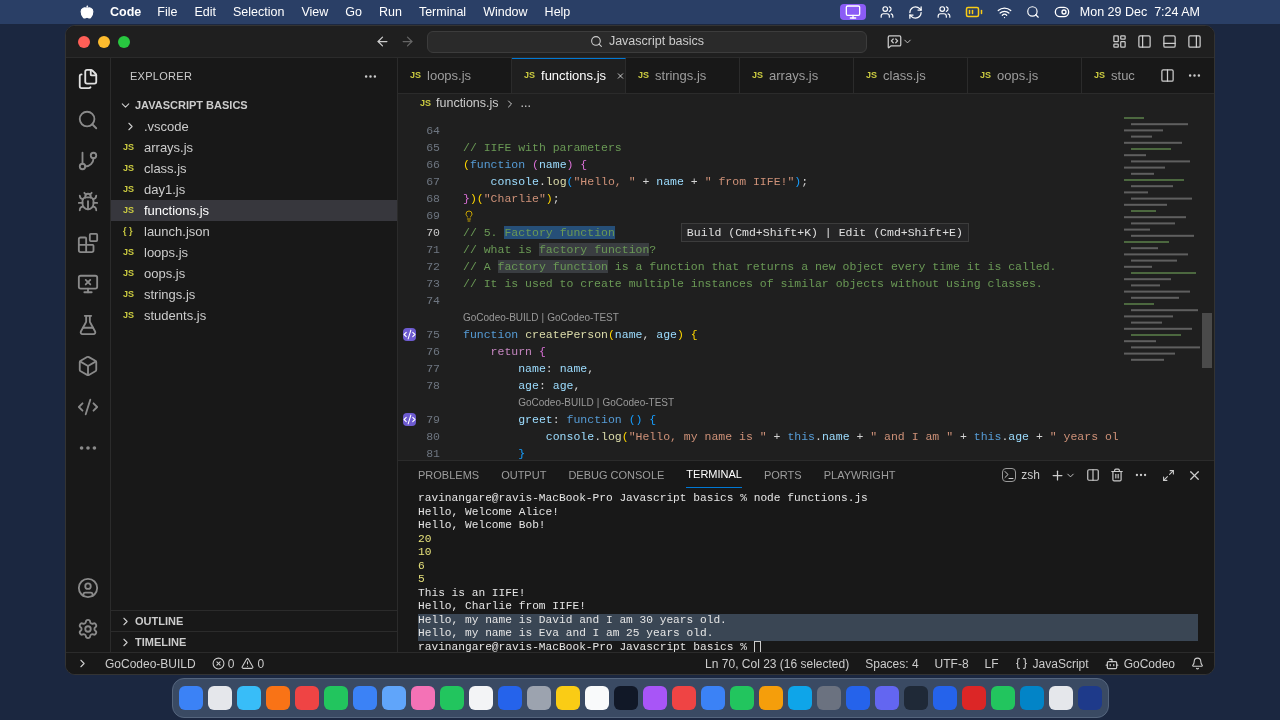  What do you see at coordinates (432, 249) in the screenshot?
I see `line-number: 71` at bounding box center [432, 249].